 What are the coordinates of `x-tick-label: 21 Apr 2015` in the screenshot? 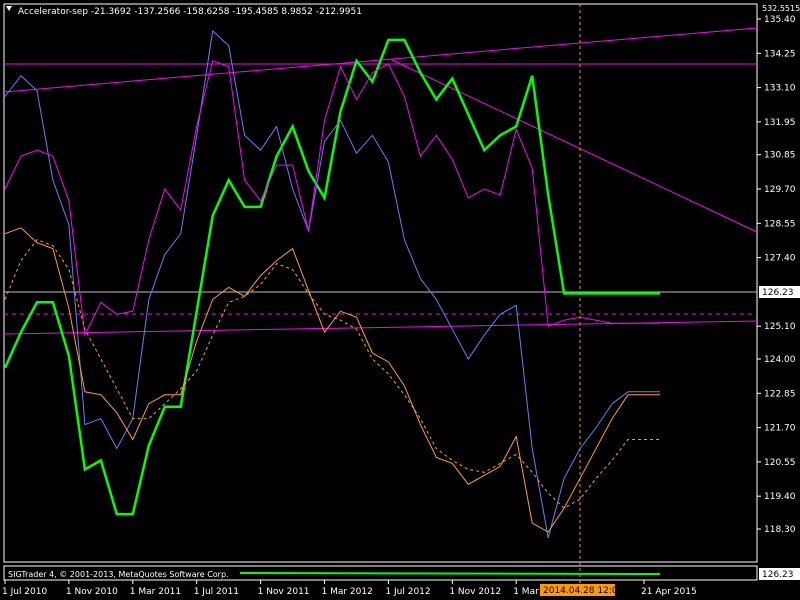 It's located at (669, 592).